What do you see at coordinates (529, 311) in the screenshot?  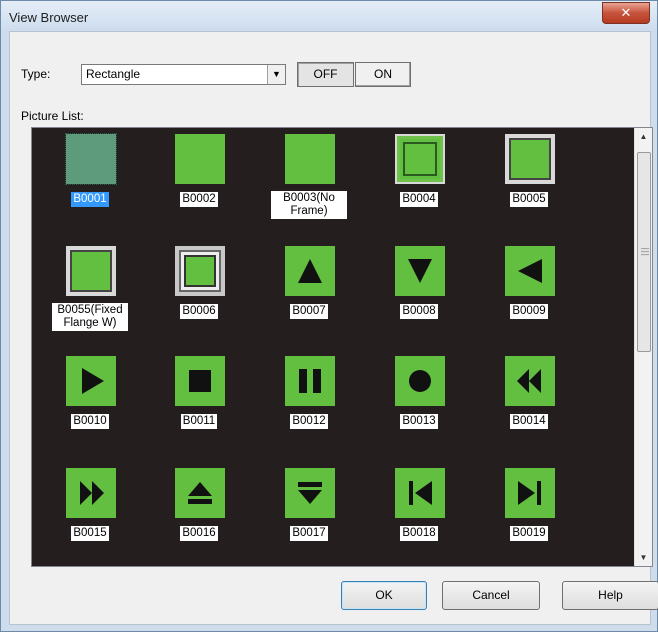 I see `picture-caption: B0009` at bounding box center [529, 311].